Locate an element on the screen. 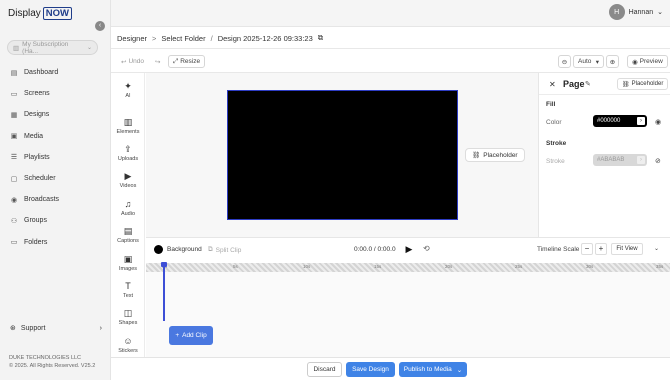 The image size is (670, 380). panel-title: Page is located at coordinates (574, 84).